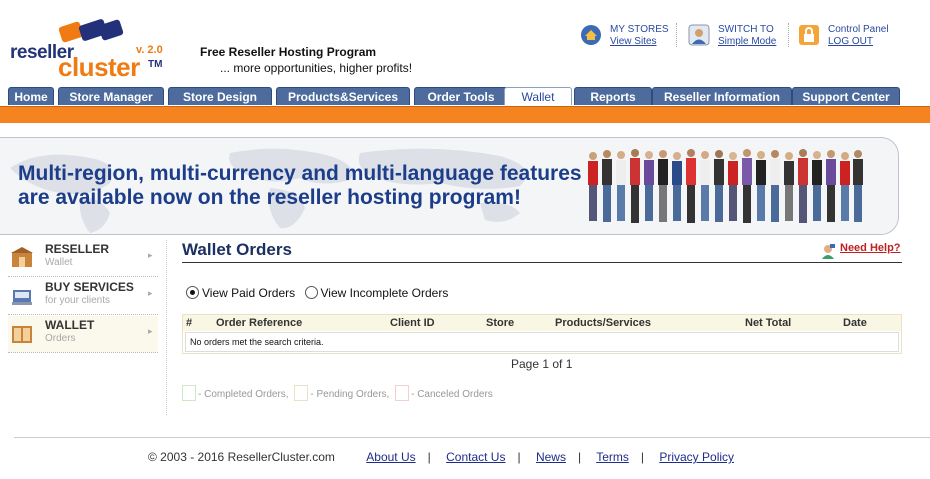 The height and width of the screenshot is (479, 930). I want to click on sidebar-item-title: BUY SERVICES, so click(89, 287).